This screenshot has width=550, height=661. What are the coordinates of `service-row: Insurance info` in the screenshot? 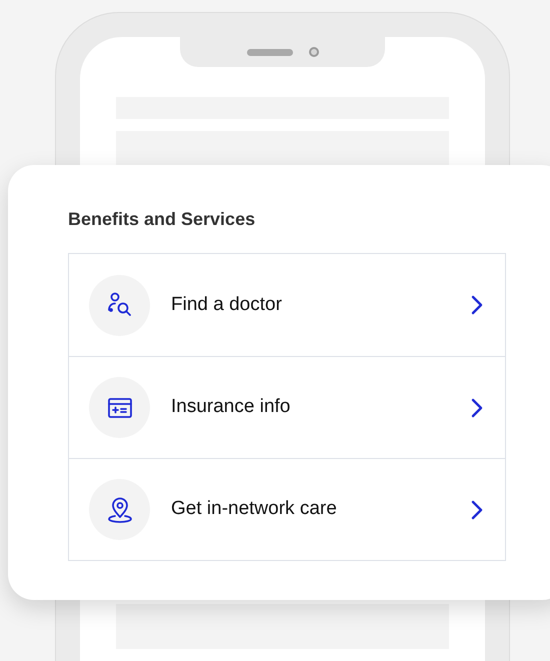 It's located at (287, 407).